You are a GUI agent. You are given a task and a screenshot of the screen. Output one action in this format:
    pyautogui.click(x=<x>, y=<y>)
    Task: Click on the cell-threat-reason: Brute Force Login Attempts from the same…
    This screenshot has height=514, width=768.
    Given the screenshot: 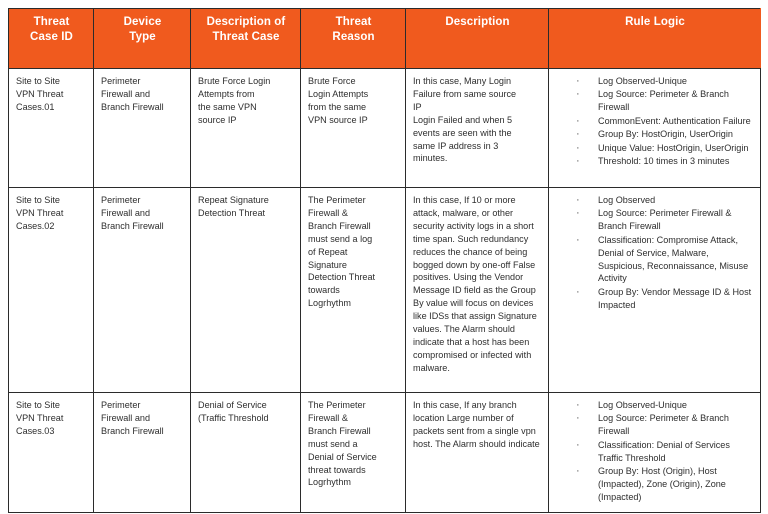 What is the action you would take?
    pyautogui.click(x=353, y=128)
    